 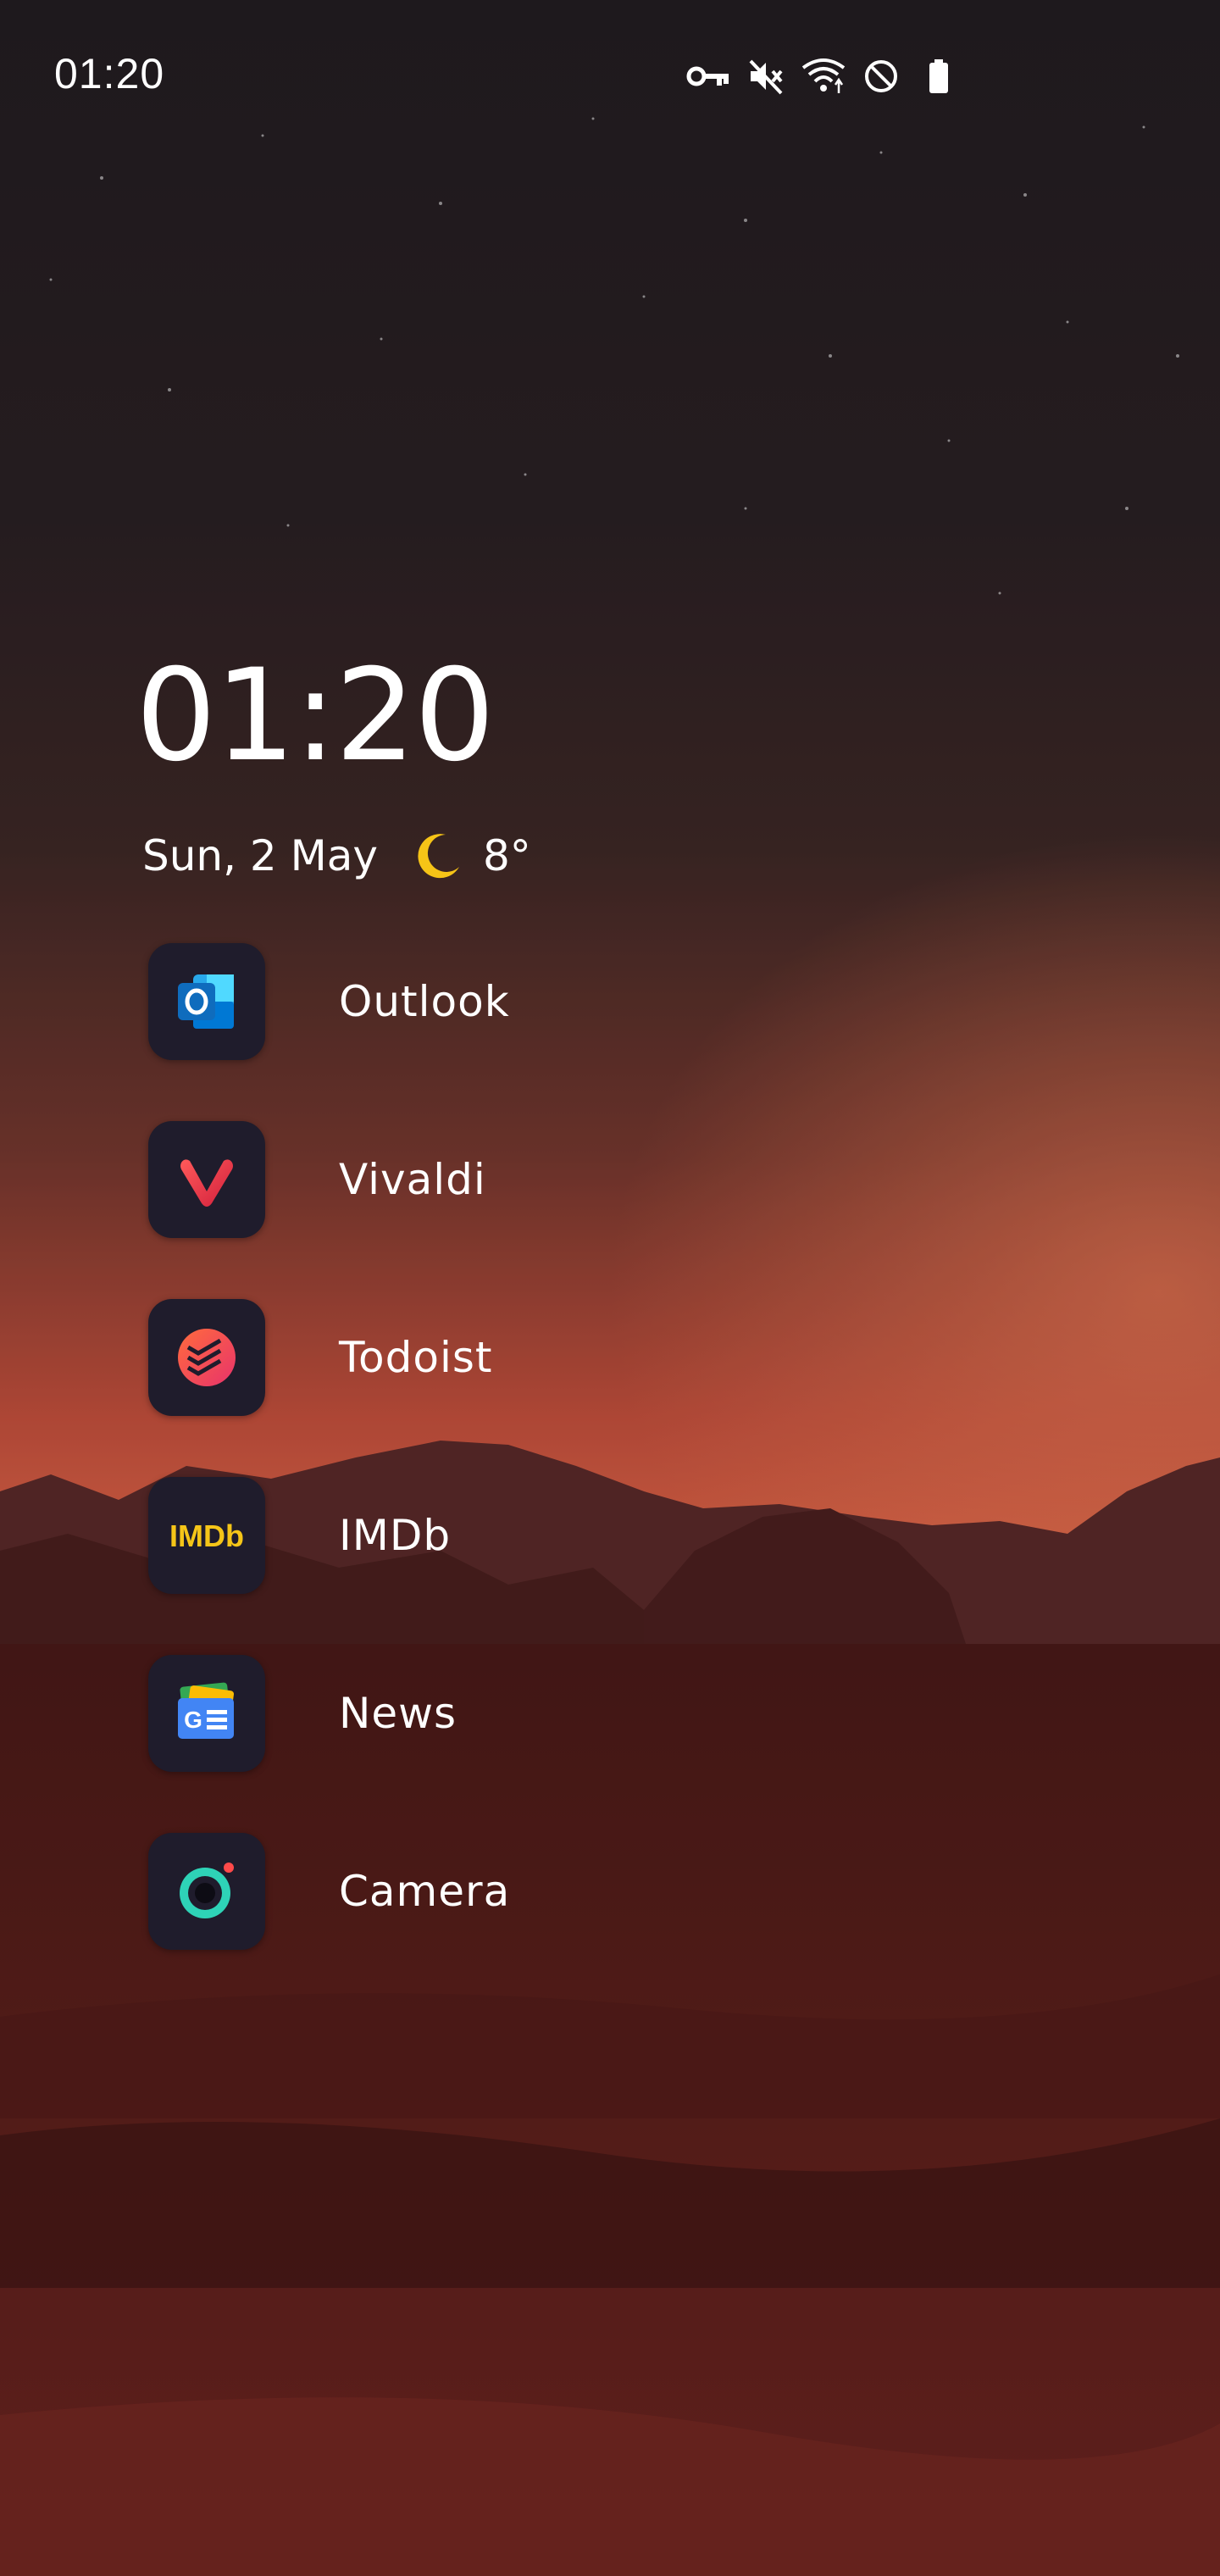 What do you see at coordinates (398, 1713) in the screenshot?
I see `app-label: News` at bounding box center [398, 1713].